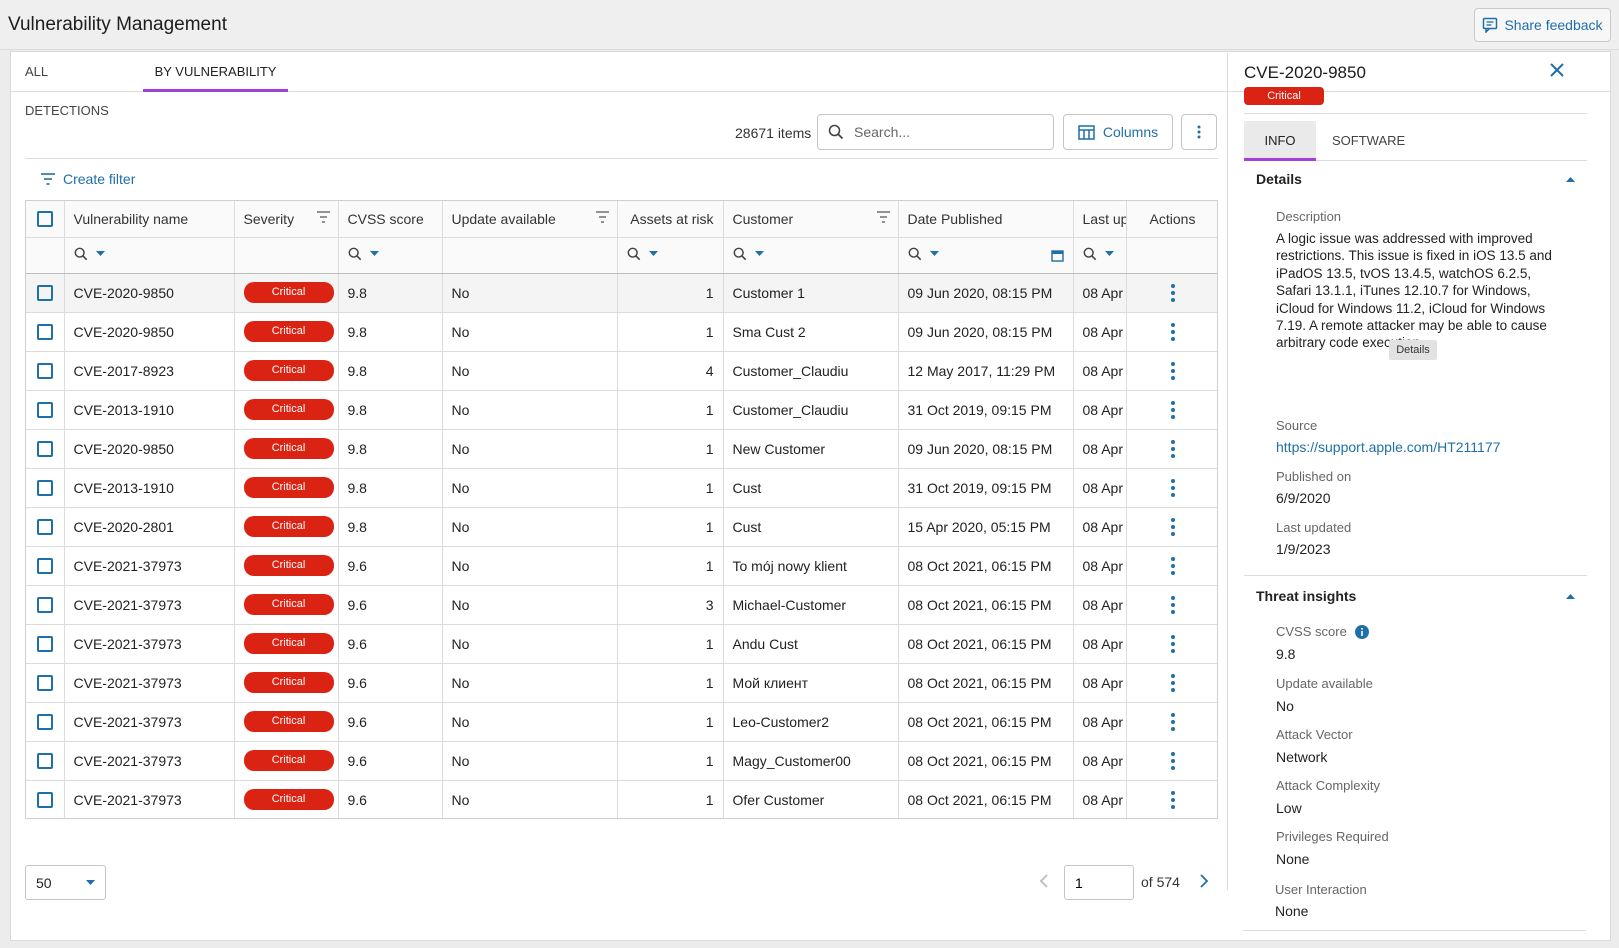 This screenshot has height=948, width=1619. I want to click on col-header-cvss: CVSS score, so click(390, 219).